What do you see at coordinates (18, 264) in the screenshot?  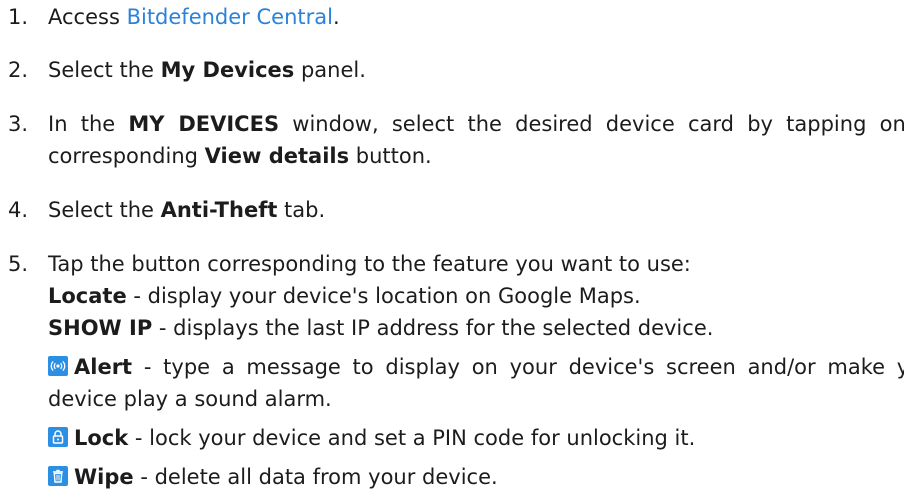 I see `step-number: 5.` at bounding box center [18, 264].